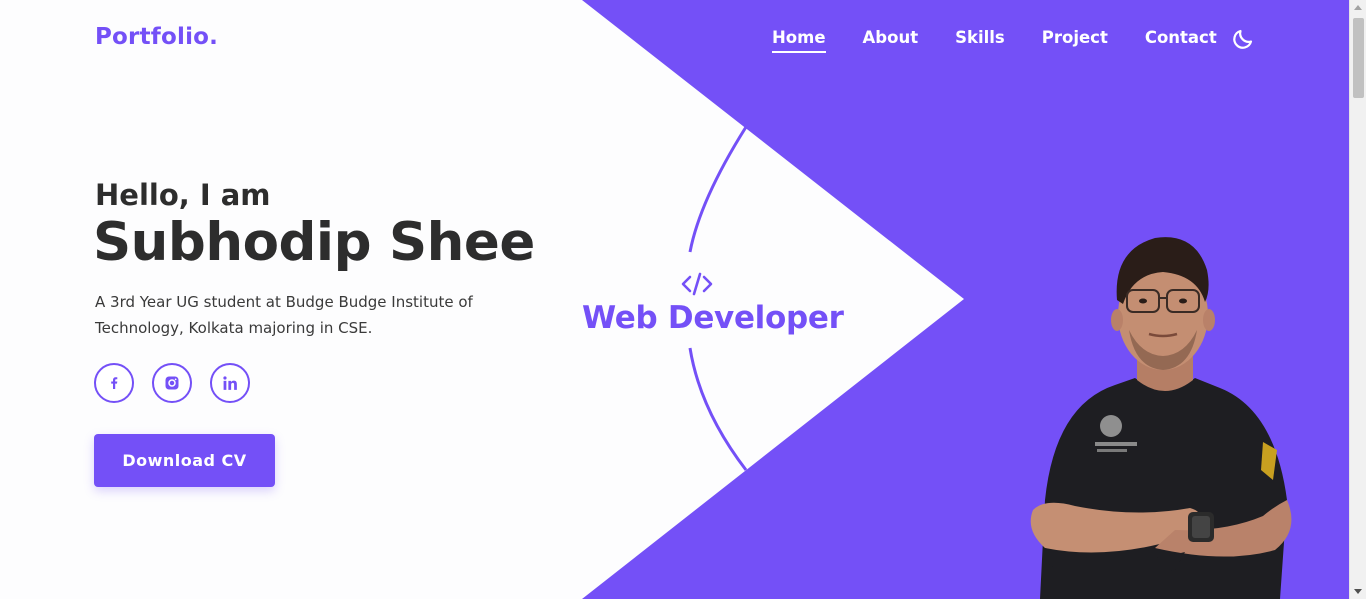  I want to click on facebook-icon, so click(114, 383).